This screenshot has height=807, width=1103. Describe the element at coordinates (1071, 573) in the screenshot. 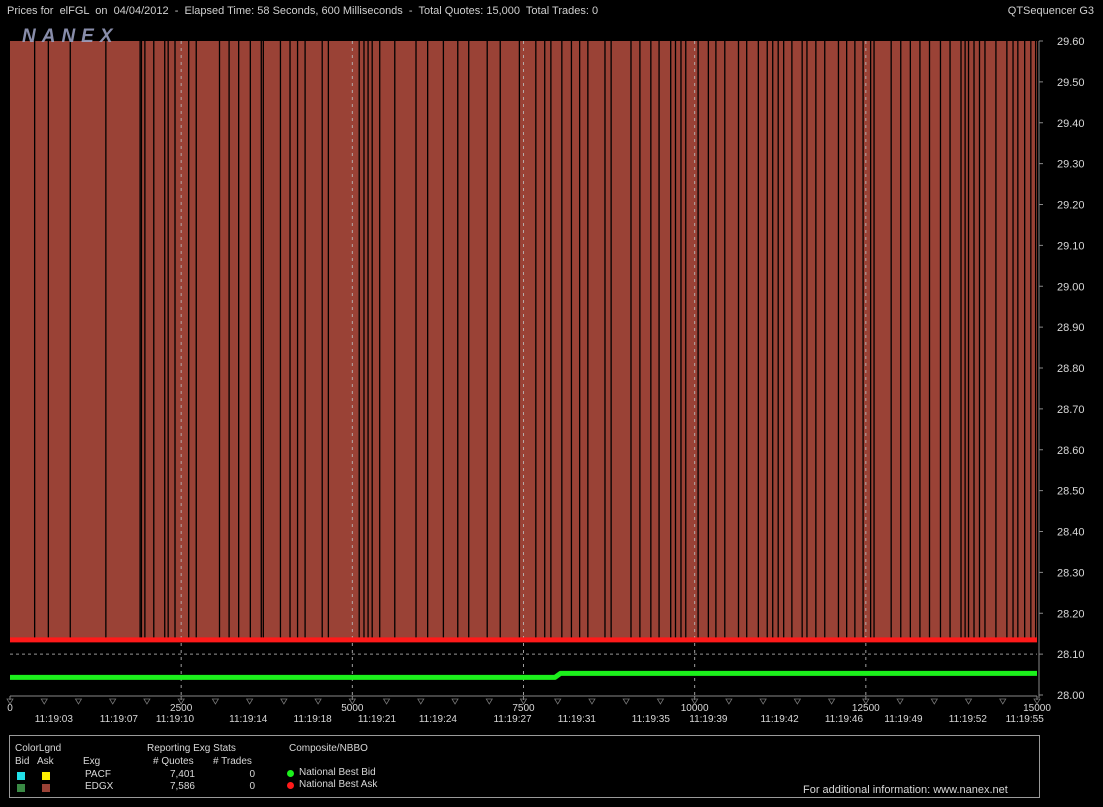

I see `y-tick-label: 28.30` at that location.